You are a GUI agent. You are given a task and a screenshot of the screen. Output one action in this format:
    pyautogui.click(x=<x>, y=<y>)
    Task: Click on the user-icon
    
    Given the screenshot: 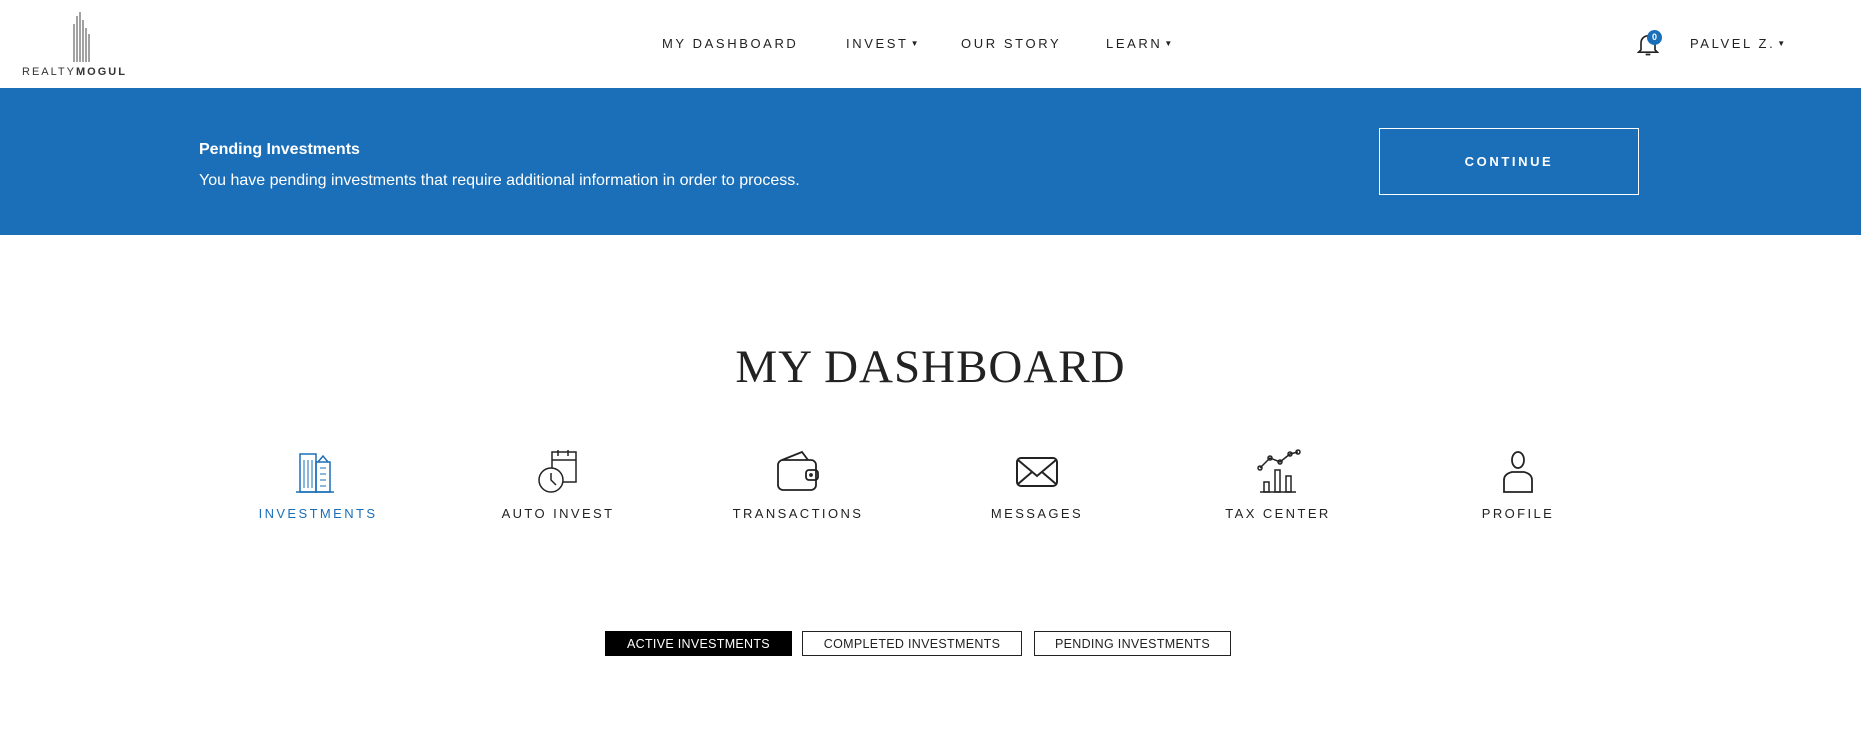 What is the action you would take?
    pyautogui.click(x=1518, y=472)
    